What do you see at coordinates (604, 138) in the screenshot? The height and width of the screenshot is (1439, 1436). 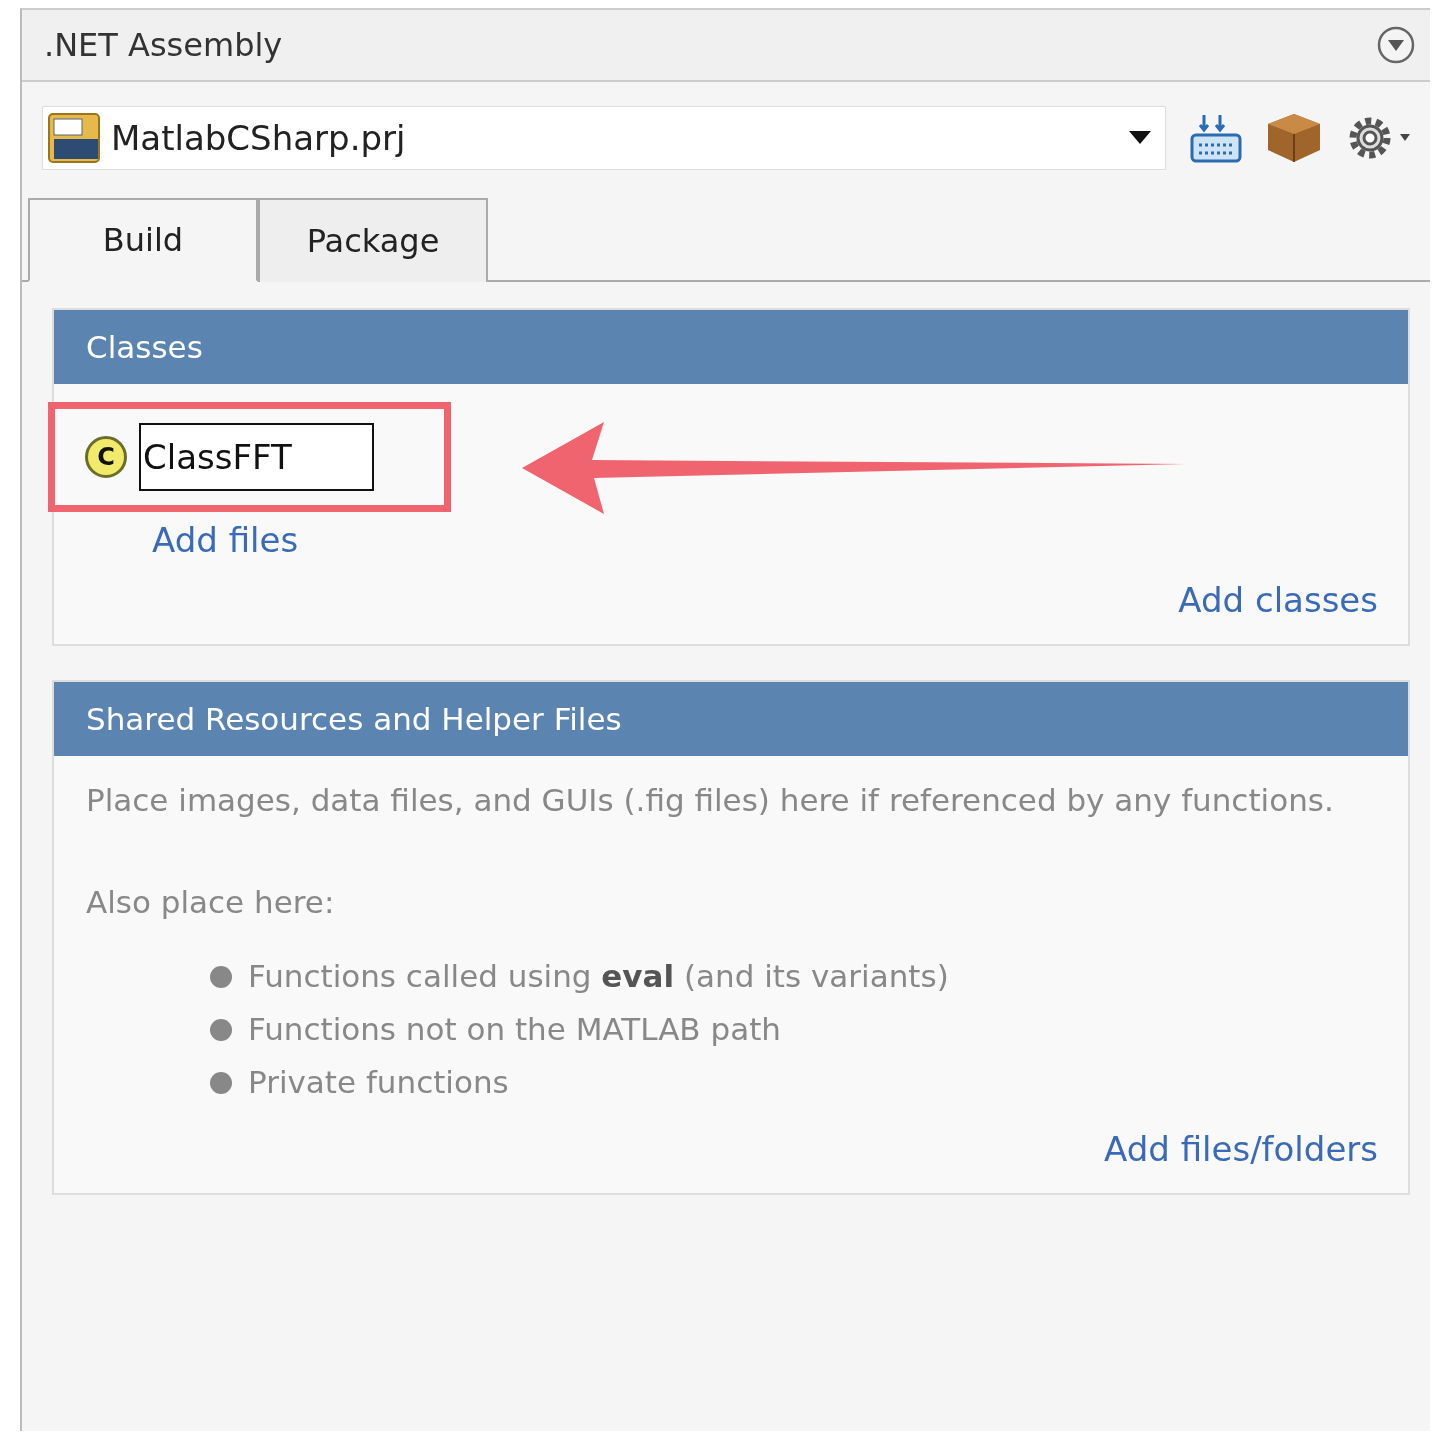 I see `project-dropdown: MatlabCSharp.prj` at bounding box center [604, 138].